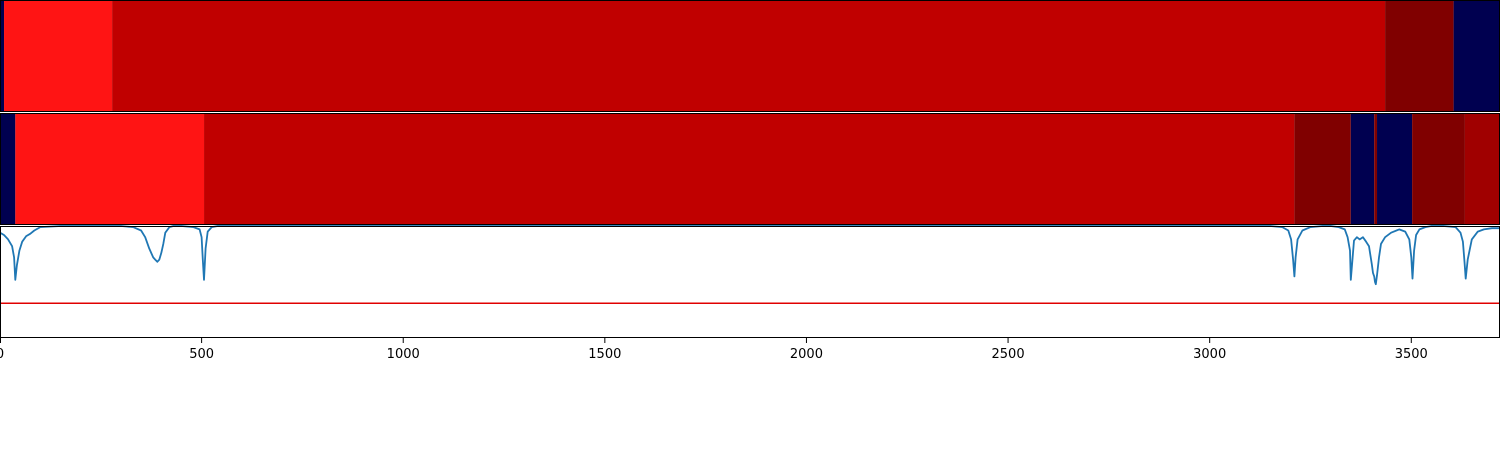 The width and height of the screenshot is (1500, 450). Describe the element at coordinates (1411, 354) in the screenshot. I see `x-tick-label: 3500` at that location.